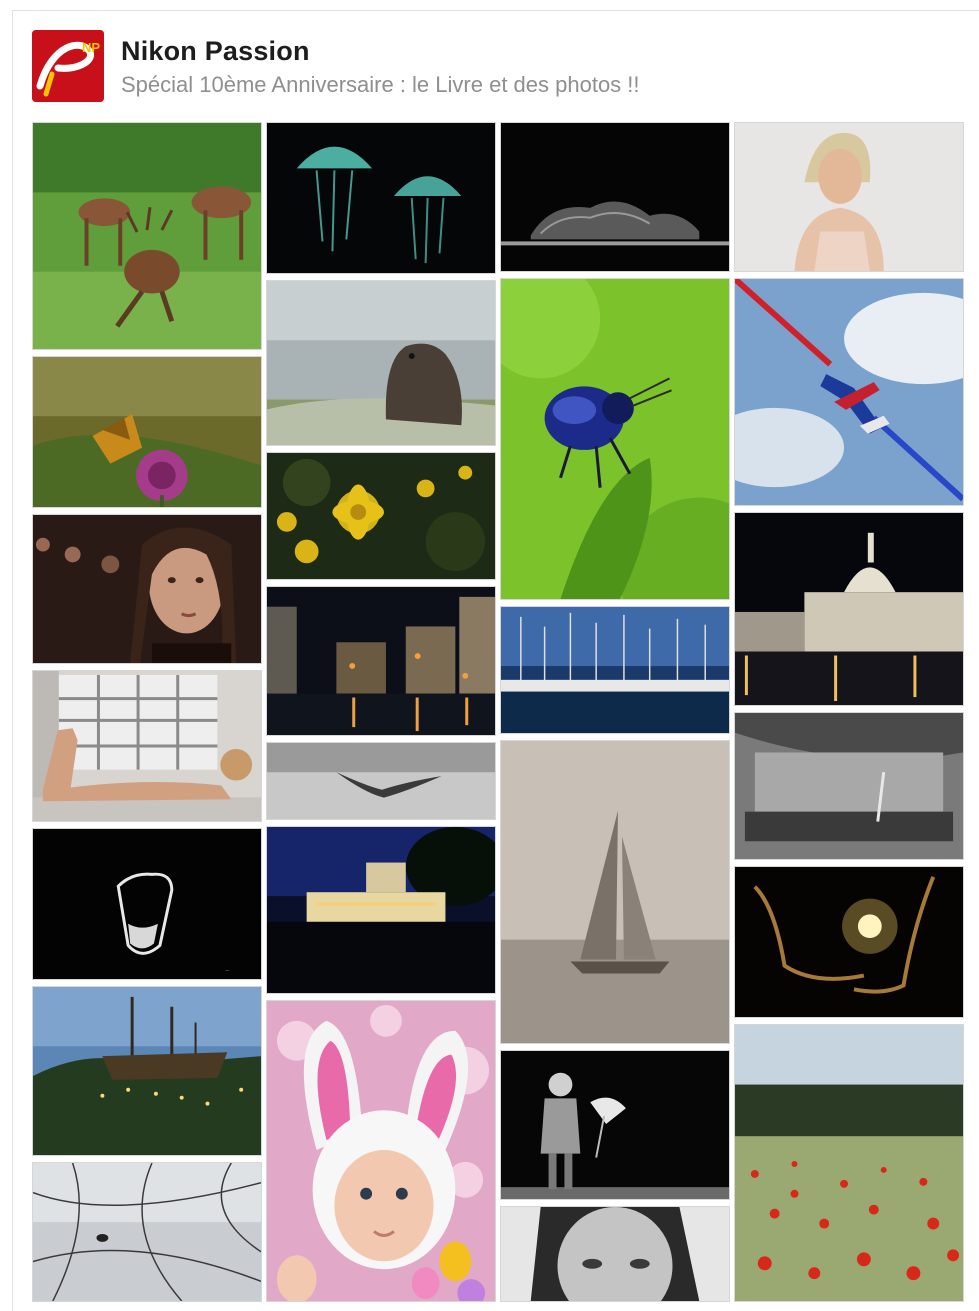 The height and width of the screenshot is (1311, 979). What do you see at coordinates (615, 1125) in the screenshot?
I see `photo-child-umbrella-bw` at bounding box center [615, 1125].